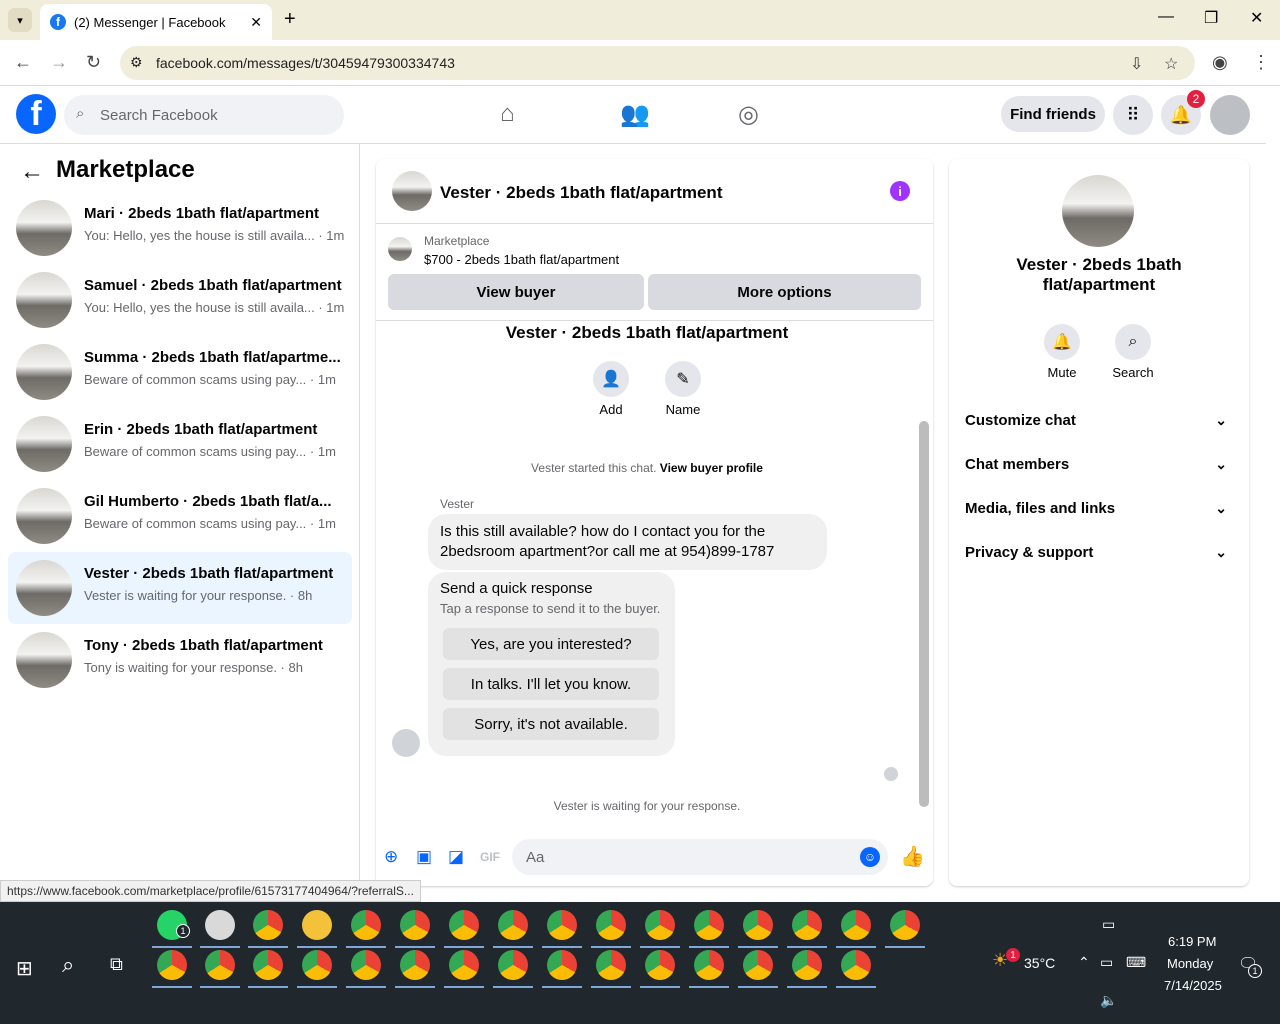 The image size is (1280, 1024). What do you see at coordinates (1053, 114) in the screenshot?
I see `find-friends-button: Find friends` at bounding box center [1053, 114].